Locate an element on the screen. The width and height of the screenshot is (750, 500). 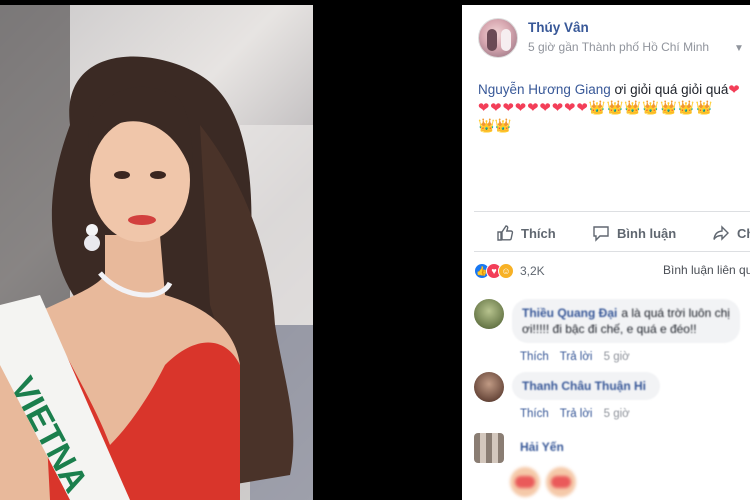
comment-icon is located at coordinates (601, 234).